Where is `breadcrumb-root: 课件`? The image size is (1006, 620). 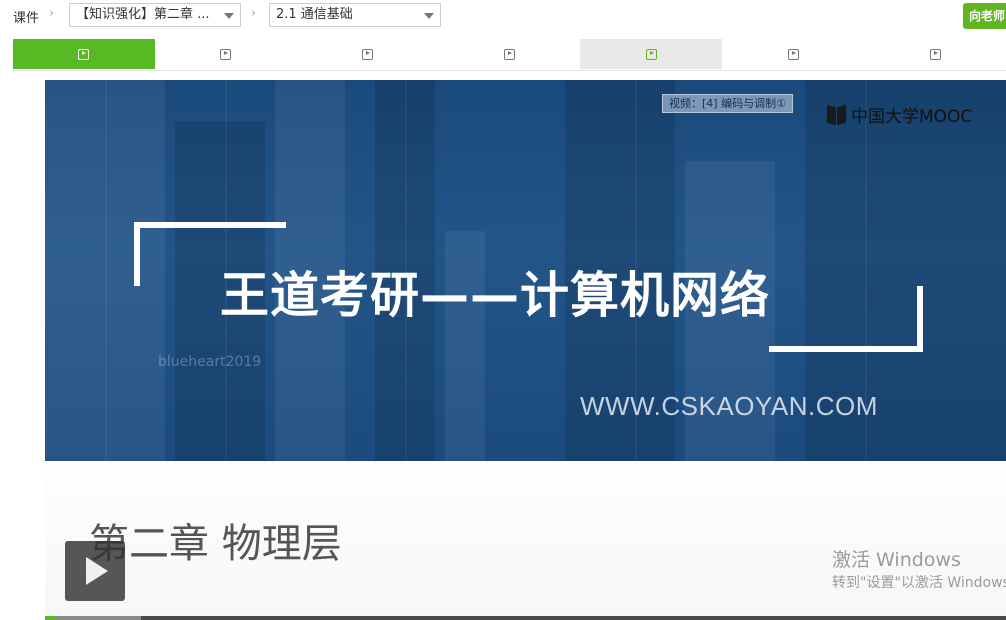 breadcrumb-root: 课件 is located at coordinates (26, 16).